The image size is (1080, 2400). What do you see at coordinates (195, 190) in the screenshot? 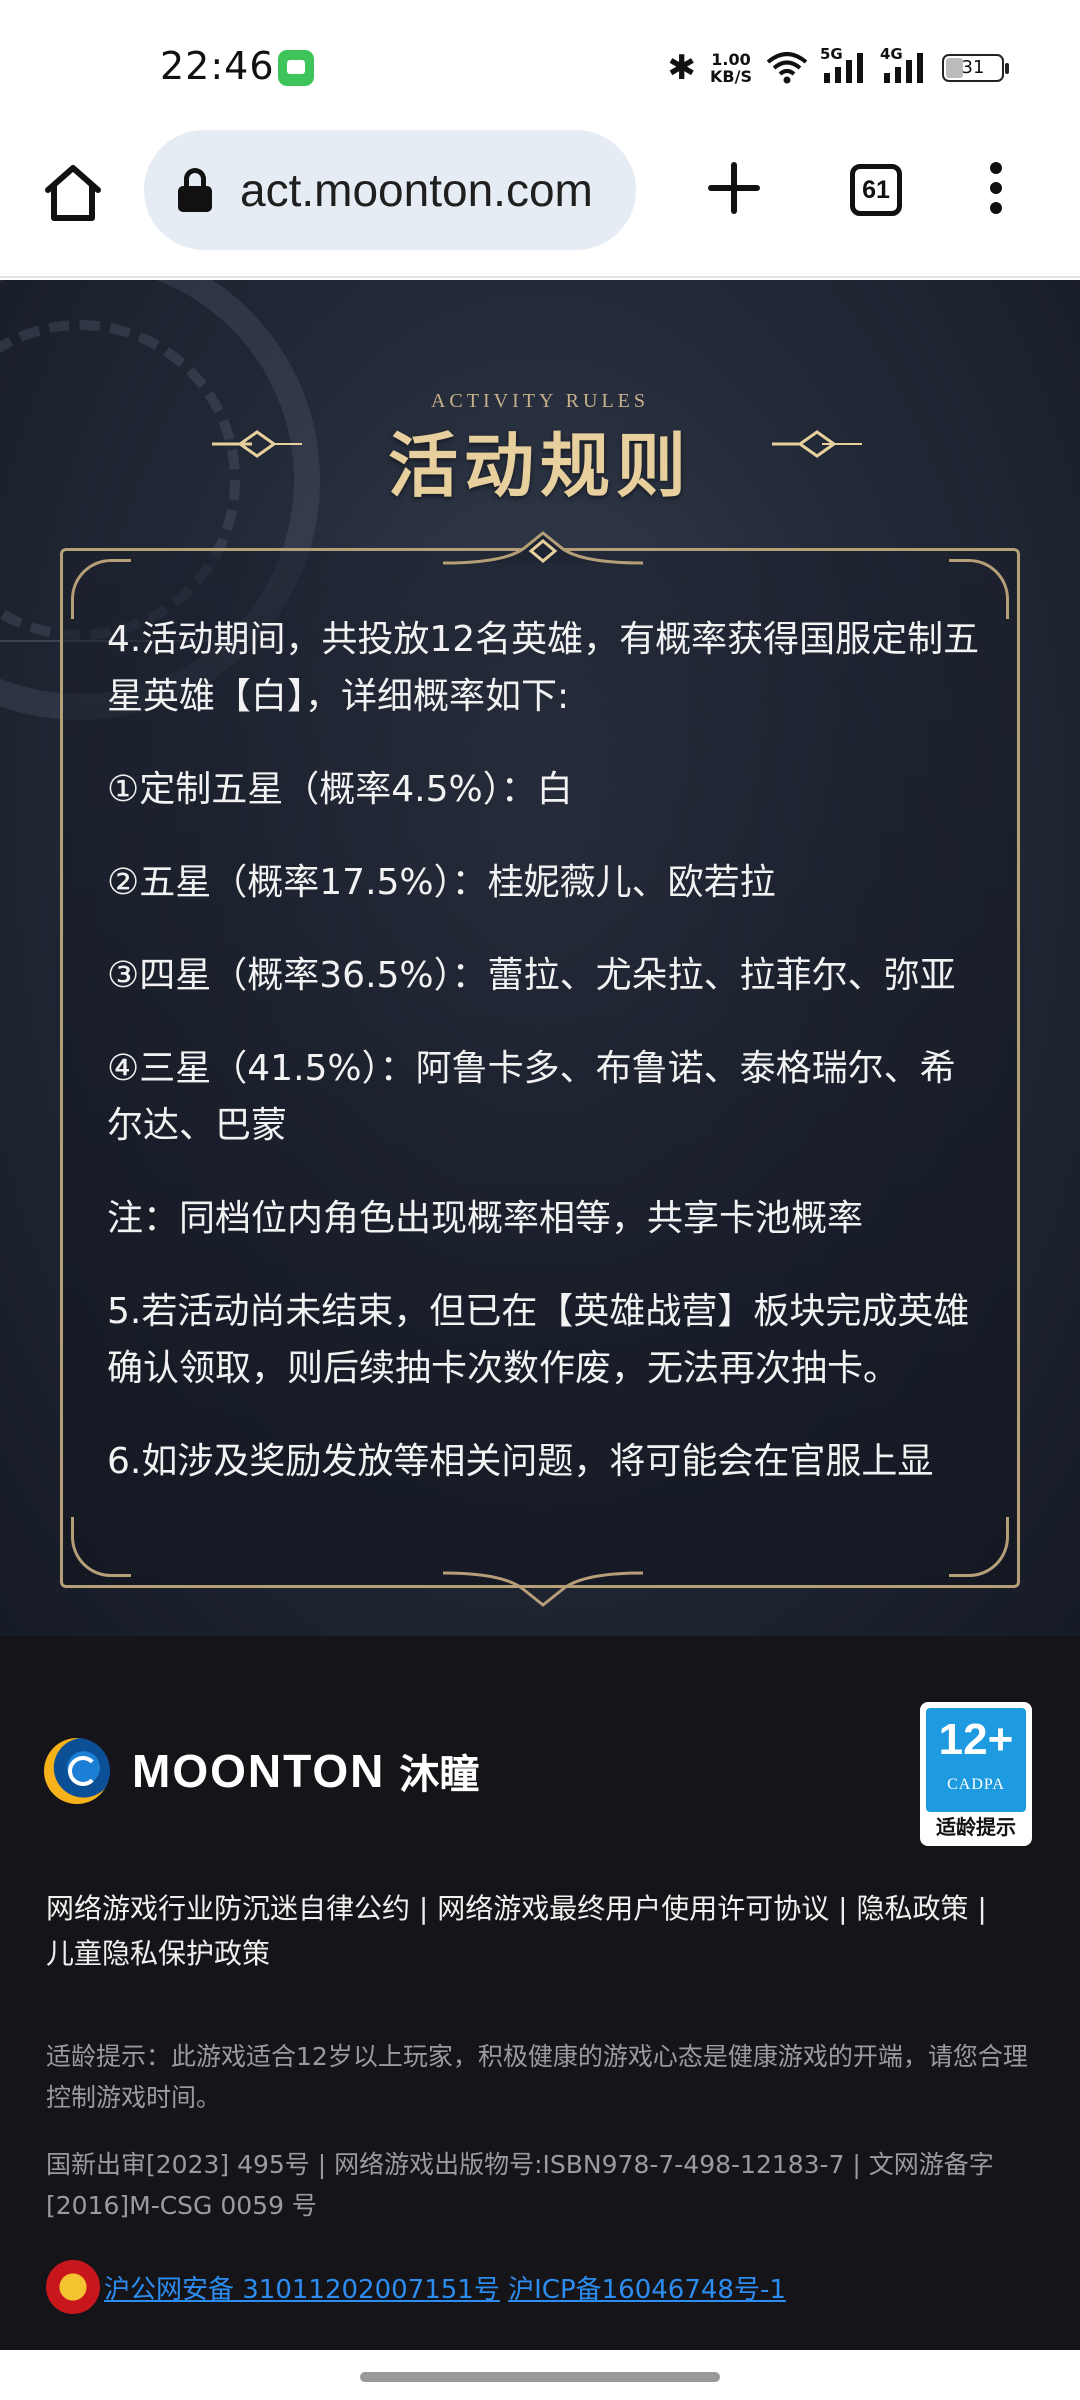
I see `lock-icon` at bounding box center [195, 190].